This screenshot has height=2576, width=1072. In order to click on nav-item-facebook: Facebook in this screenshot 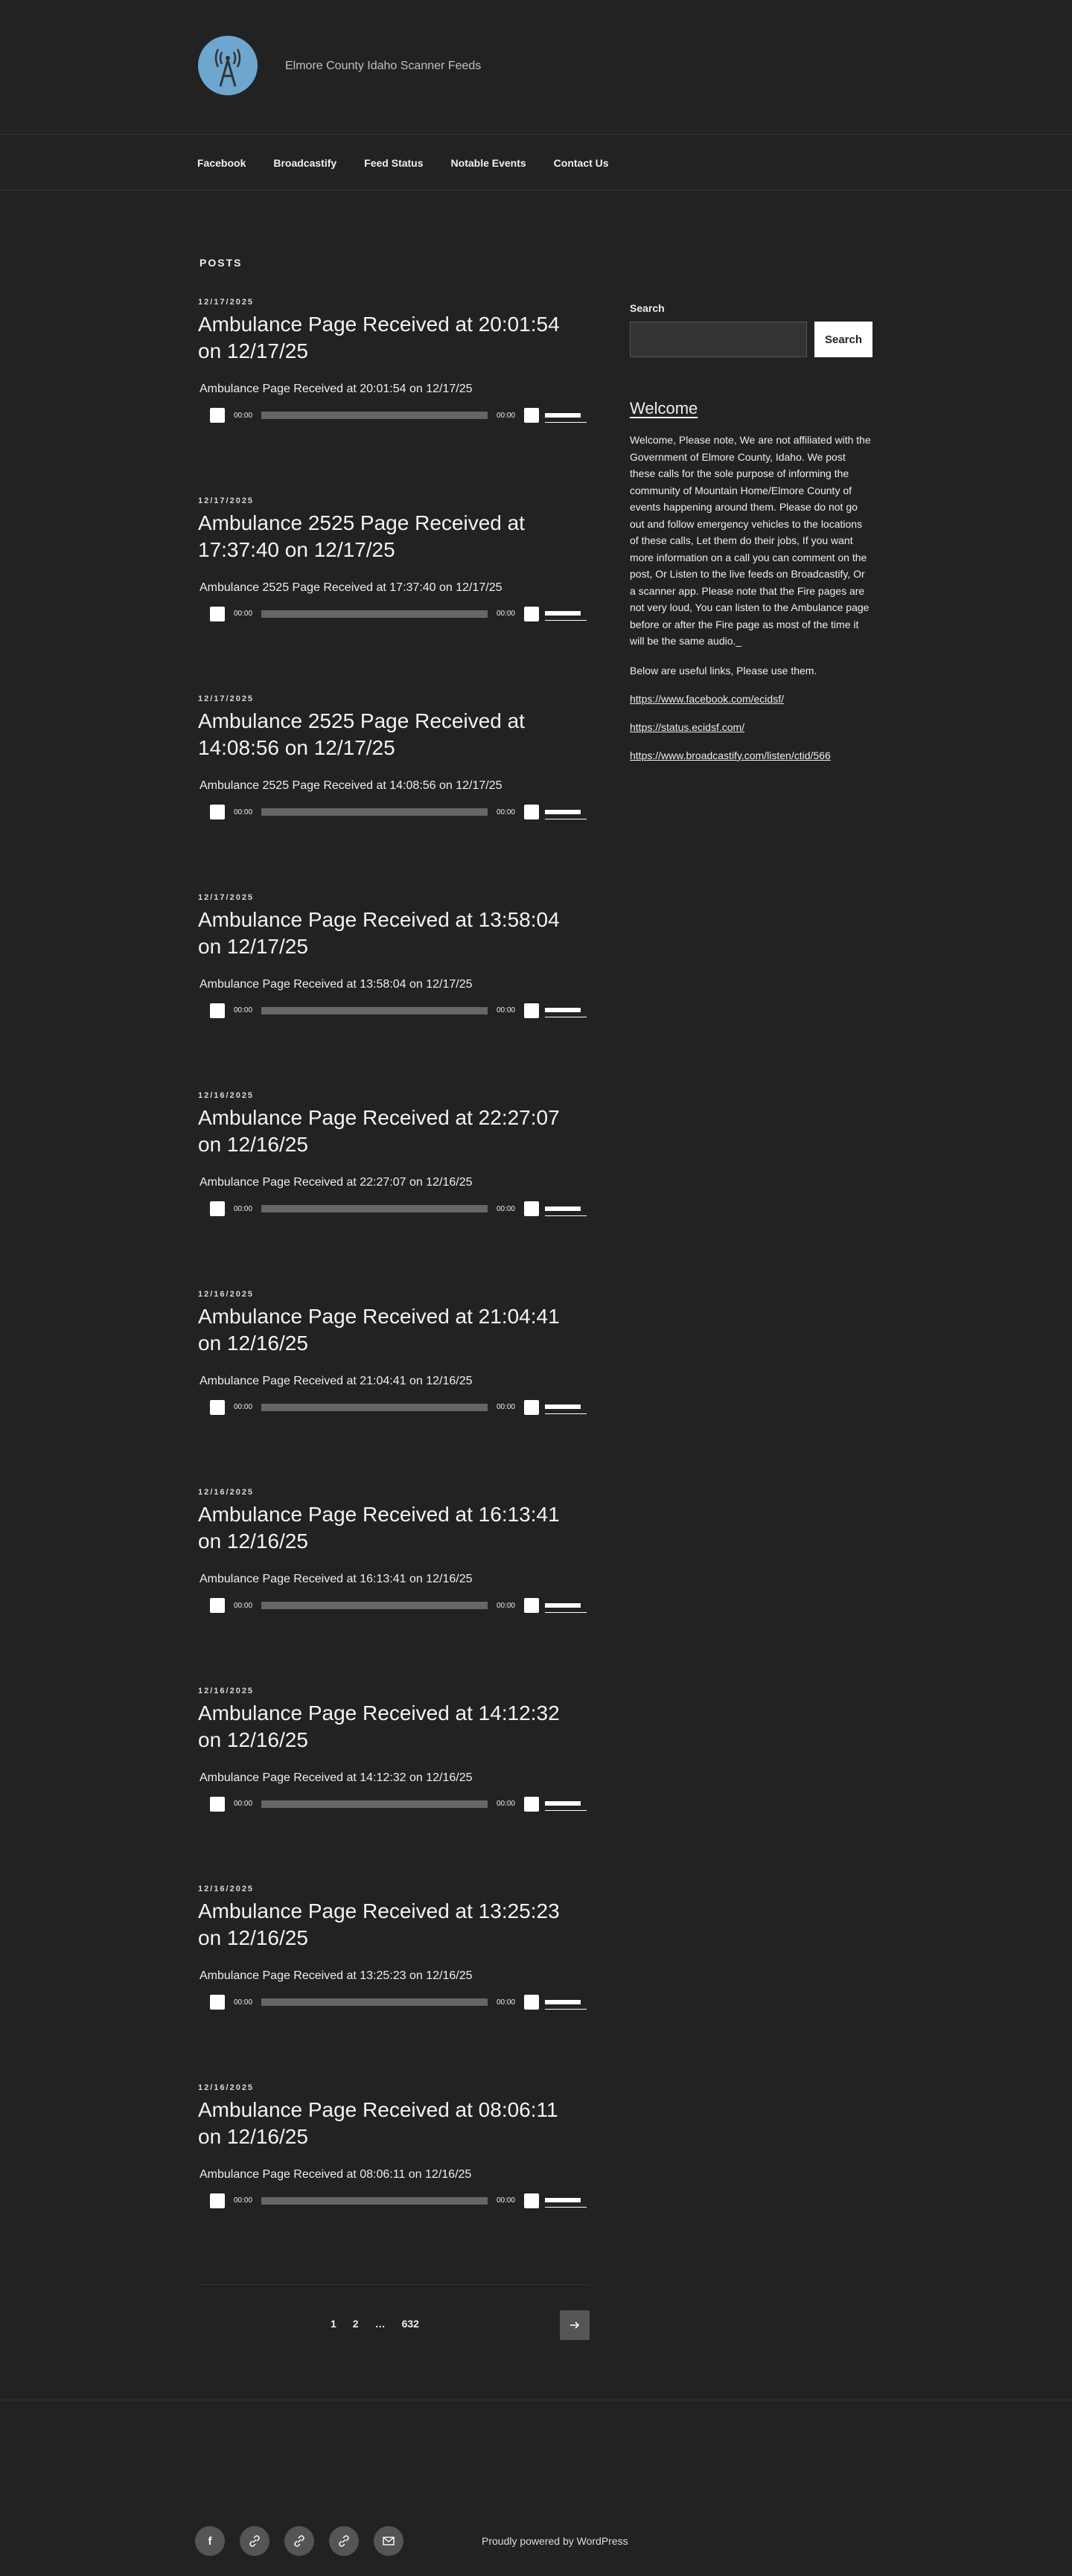, I will do `click(222, 163)`.